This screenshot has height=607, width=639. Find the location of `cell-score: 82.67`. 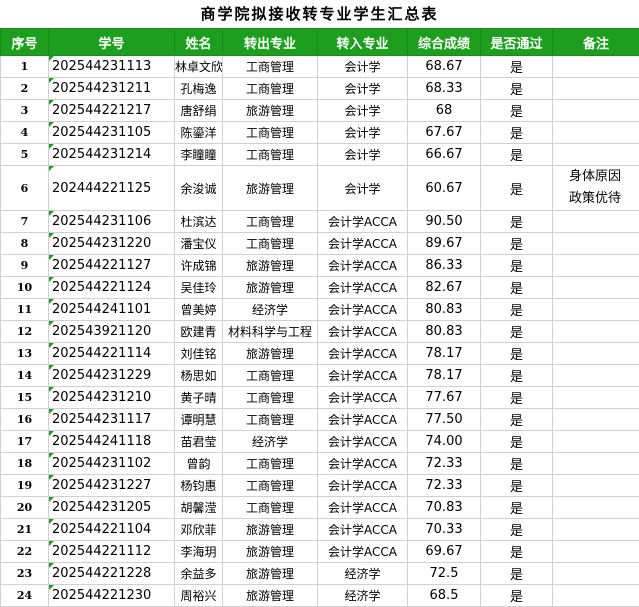

cell-score: 82.67 is located at coordinates (444, 288).